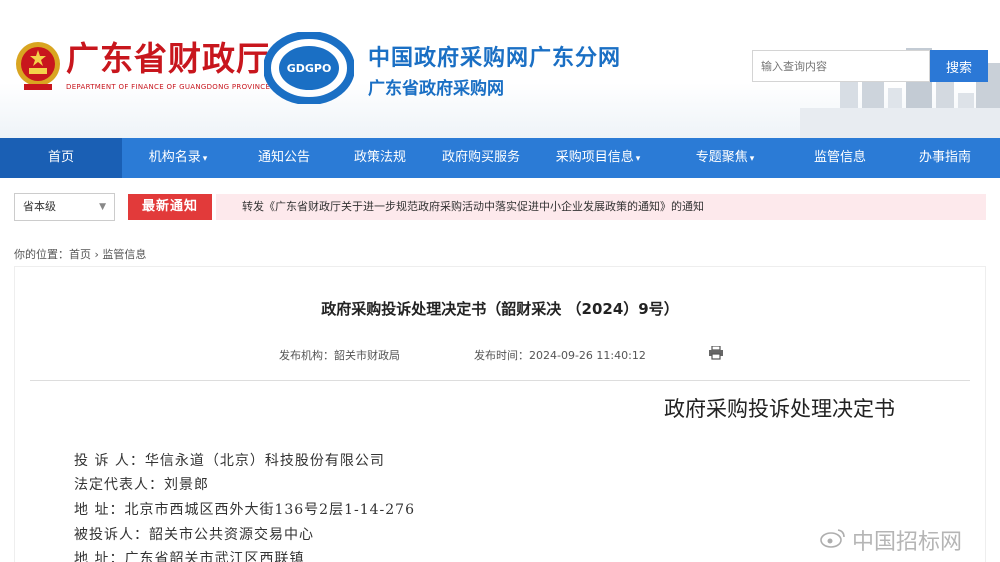 Image resolution: width=1000 pixels, height=562 pixels. What do you see at coordinates (38, 66) in the screenshot?
I see `national-emblem-icon` at bounding box center [38, 66].